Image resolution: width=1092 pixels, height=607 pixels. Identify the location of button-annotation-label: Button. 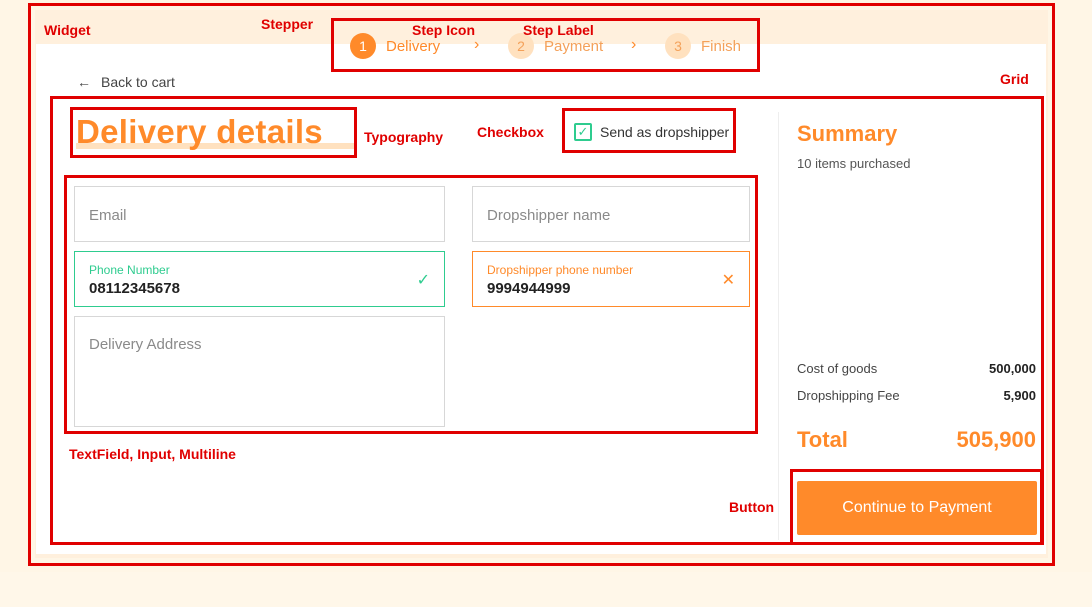
(752, 507).